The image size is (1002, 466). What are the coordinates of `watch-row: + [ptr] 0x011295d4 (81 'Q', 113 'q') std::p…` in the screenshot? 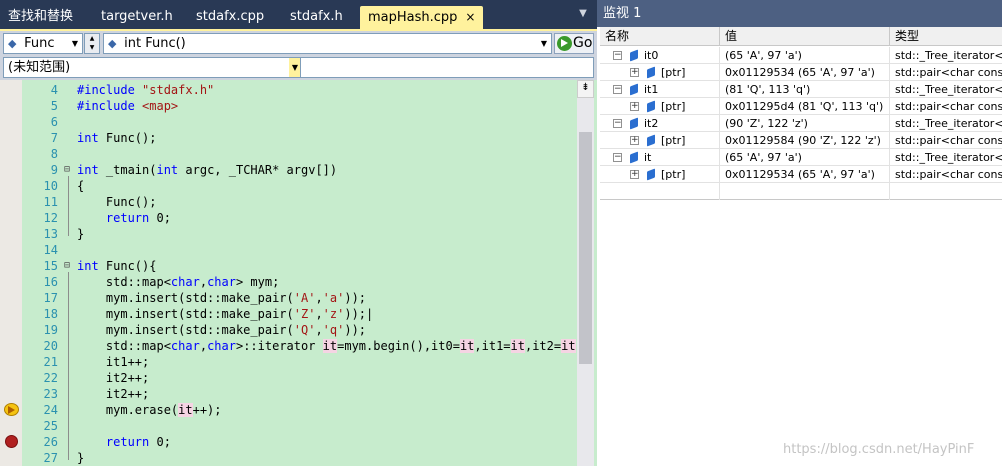 It's located at (801, 106).